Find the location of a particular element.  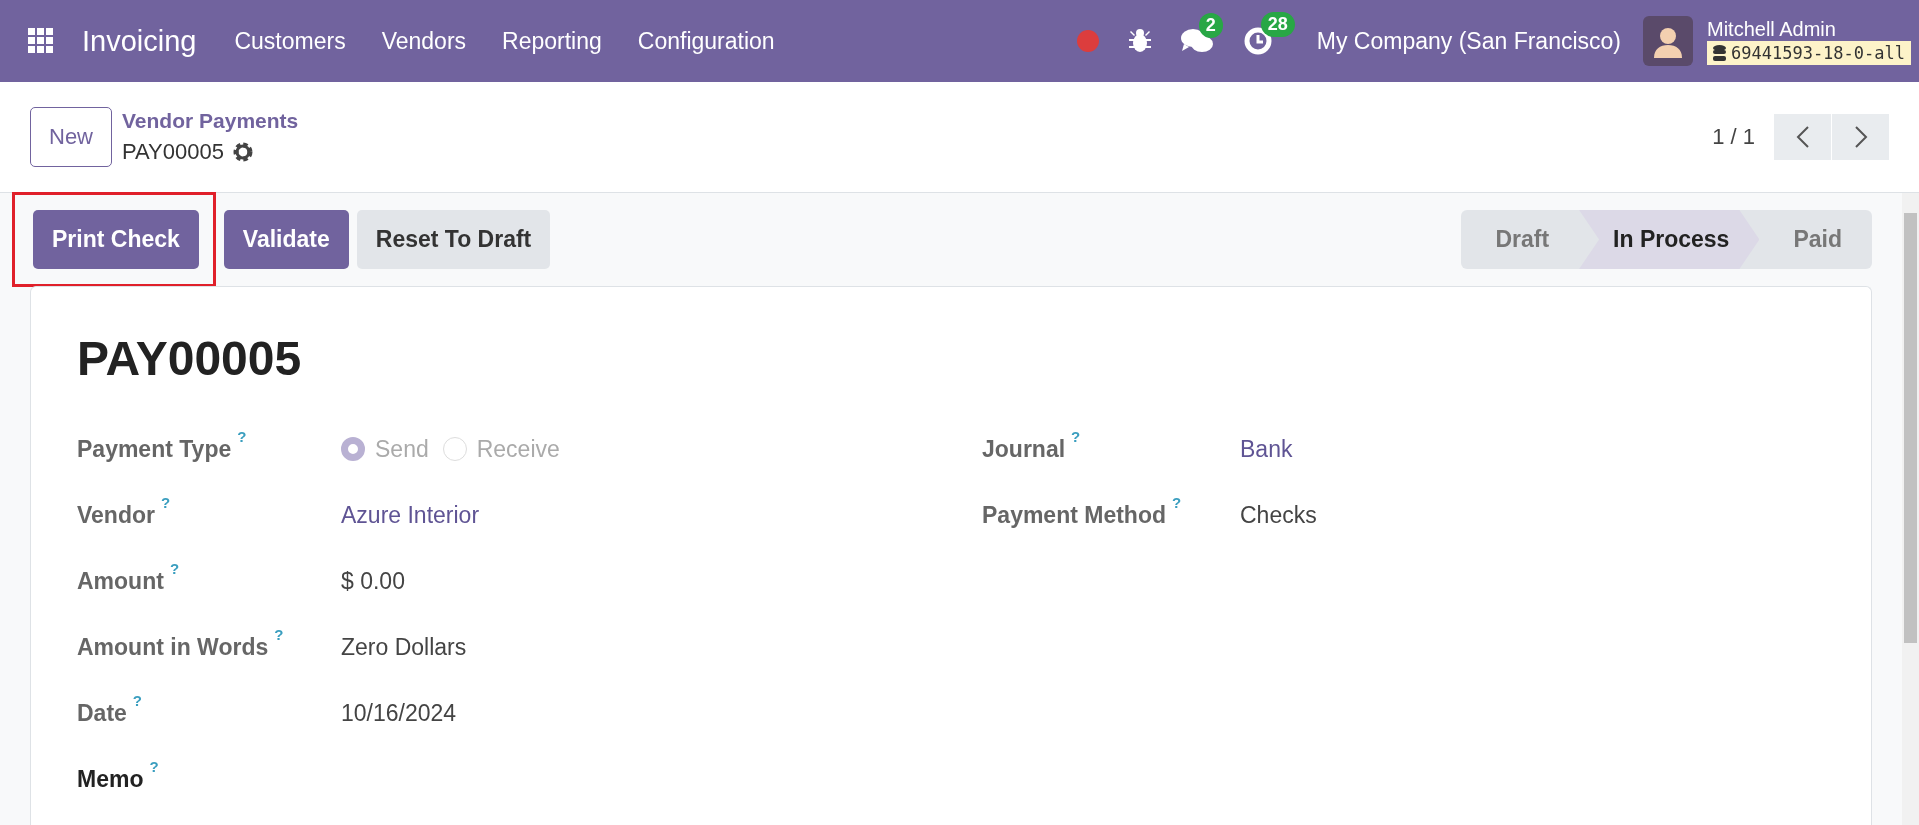

field-label: Date $^{?}$ is located at coordinates (110, 709).